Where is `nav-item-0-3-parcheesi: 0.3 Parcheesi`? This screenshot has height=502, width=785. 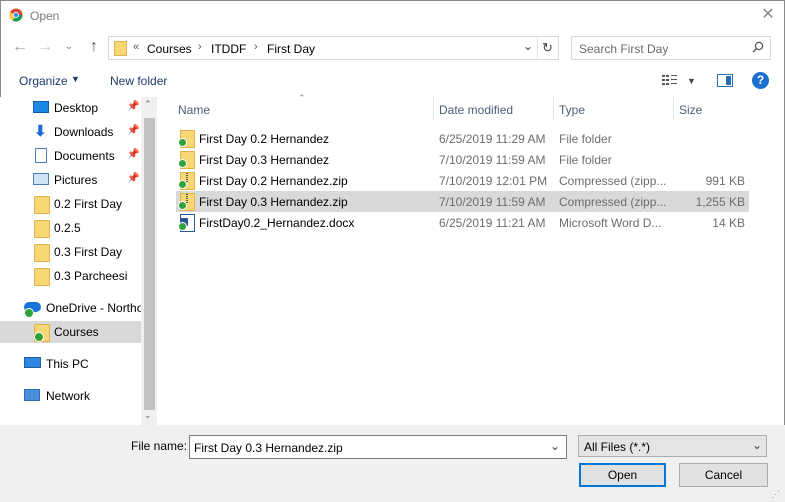
nav-item-0-3-parcheesi: 0.3 Parcheesi is located at coordinates (70, 276).